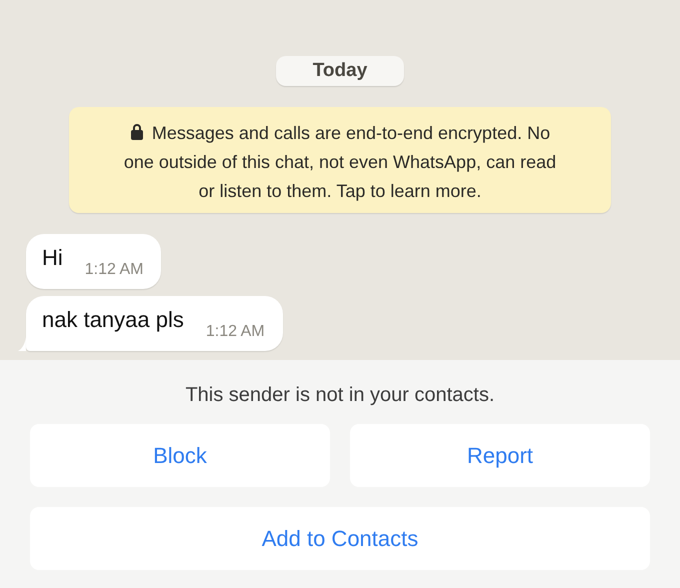 The image size is (680, 588). I want to click on action-button: Add to Contacts, so click(340, 538).